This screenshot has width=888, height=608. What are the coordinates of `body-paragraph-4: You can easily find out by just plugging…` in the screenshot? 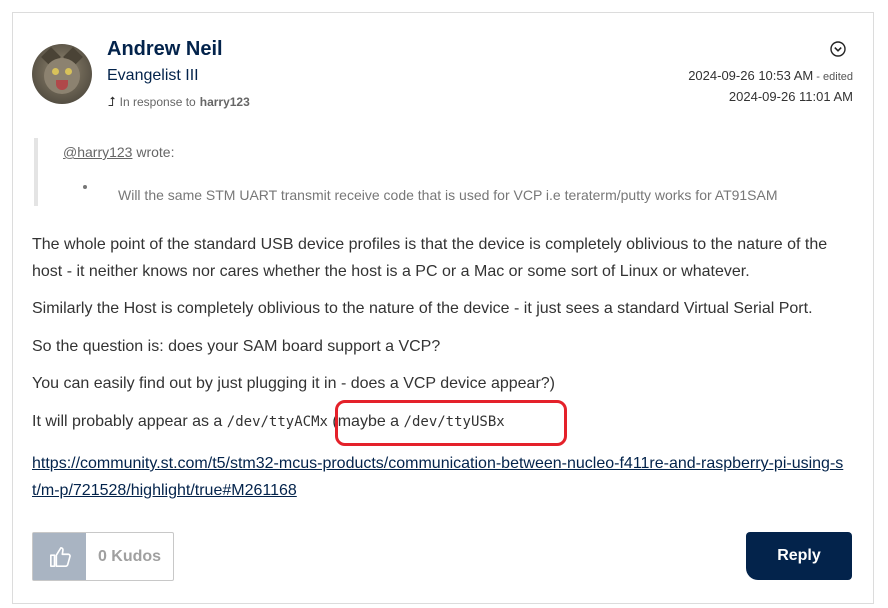 It's located at (293, 383).